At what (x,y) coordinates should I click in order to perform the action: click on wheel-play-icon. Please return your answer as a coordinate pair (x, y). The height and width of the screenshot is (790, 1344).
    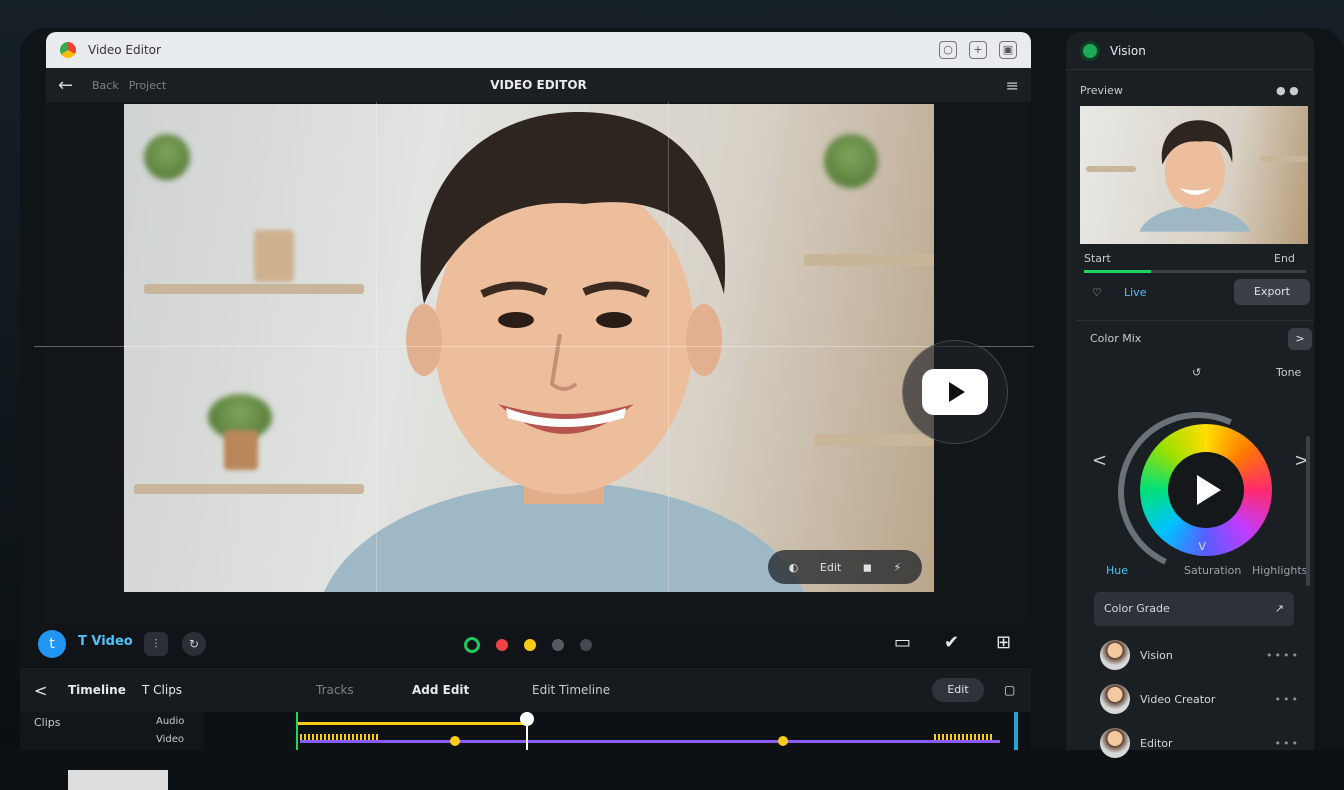
    Looking at the image, I should click on (1206, 490).